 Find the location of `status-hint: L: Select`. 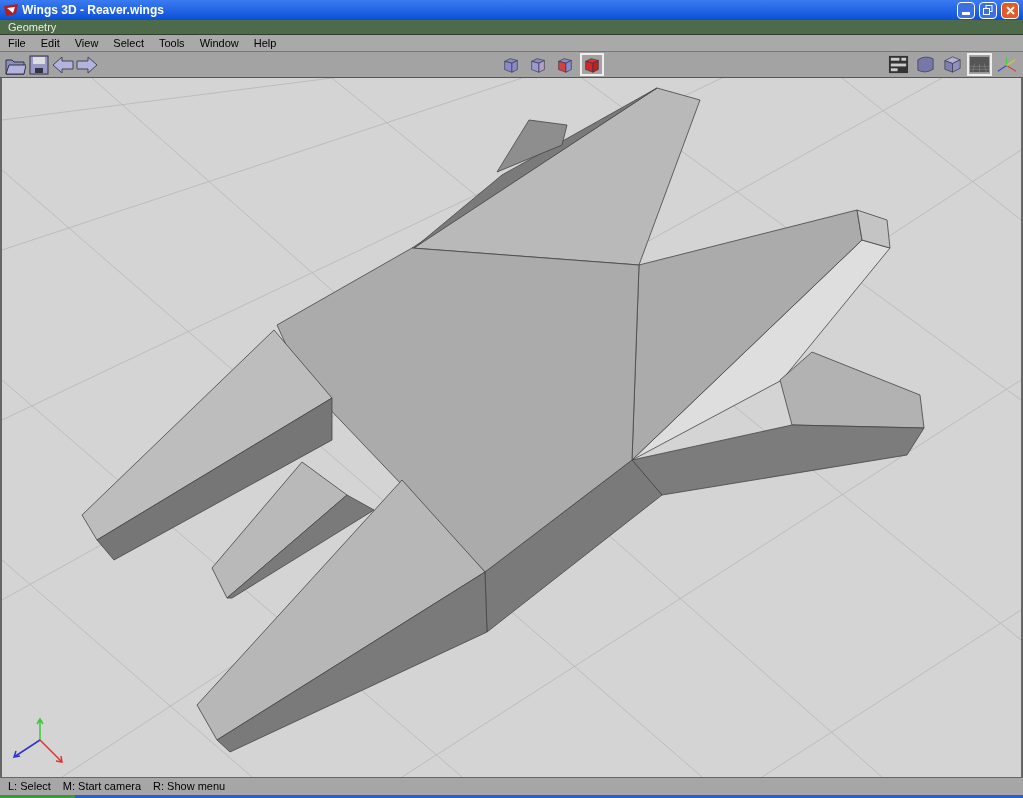

status-hint: L: Select is located at coordinates (29, 787).